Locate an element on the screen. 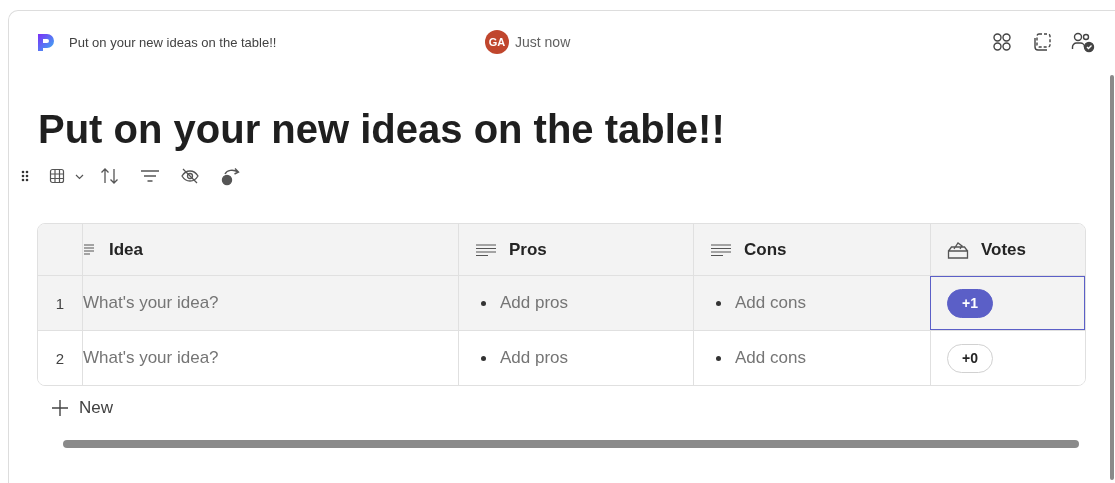 The image size is (1115, 483). row-number: 1 is located at coordinates (60, 303).